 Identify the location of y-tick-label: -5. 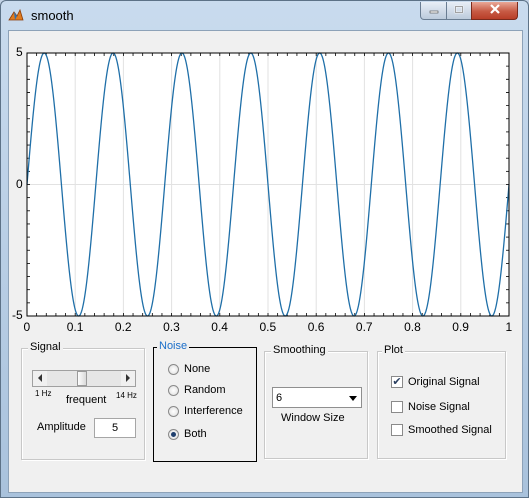
(17, 315).